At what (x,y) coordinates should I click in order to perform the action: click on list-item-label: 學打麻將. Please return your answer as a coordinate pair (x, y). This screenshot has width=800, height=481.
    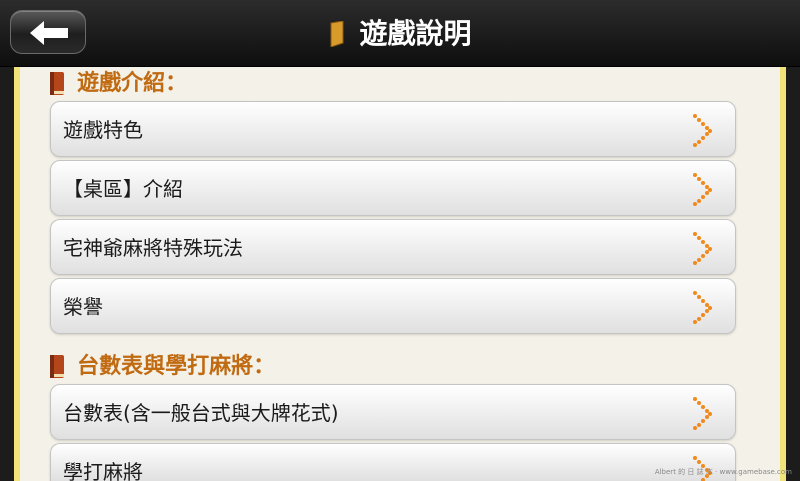
    Looking at the image, I should click on (103, 470).